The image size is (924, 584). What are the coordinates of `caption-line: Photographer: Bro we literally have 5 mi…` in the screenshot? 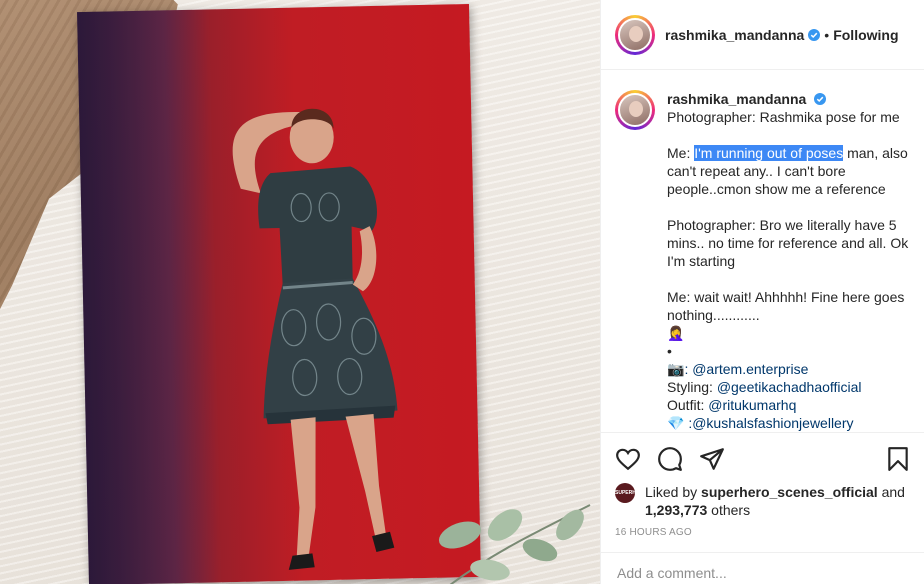 It's located at (788, 243).